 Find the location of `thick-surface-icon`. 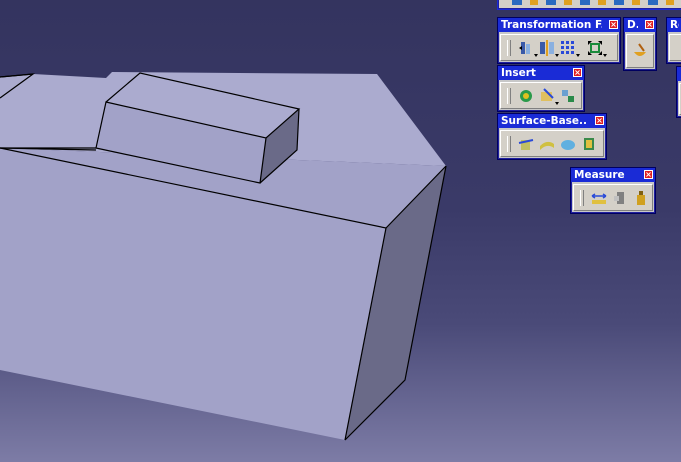

thick-surface-icon is located at coordinates (547, 144).